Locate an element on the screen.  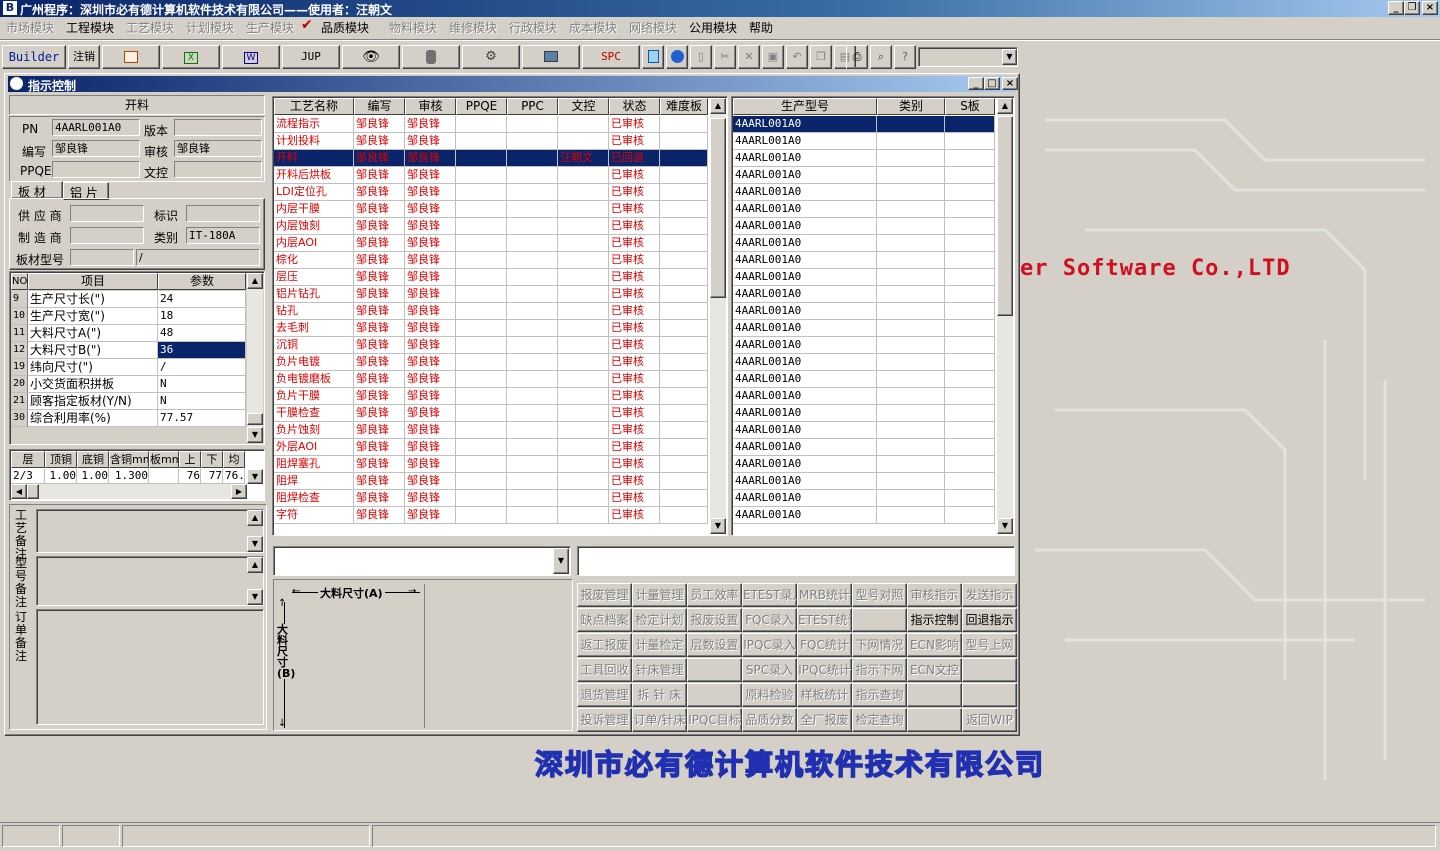
maker-field is located at coordinates (107, 235).